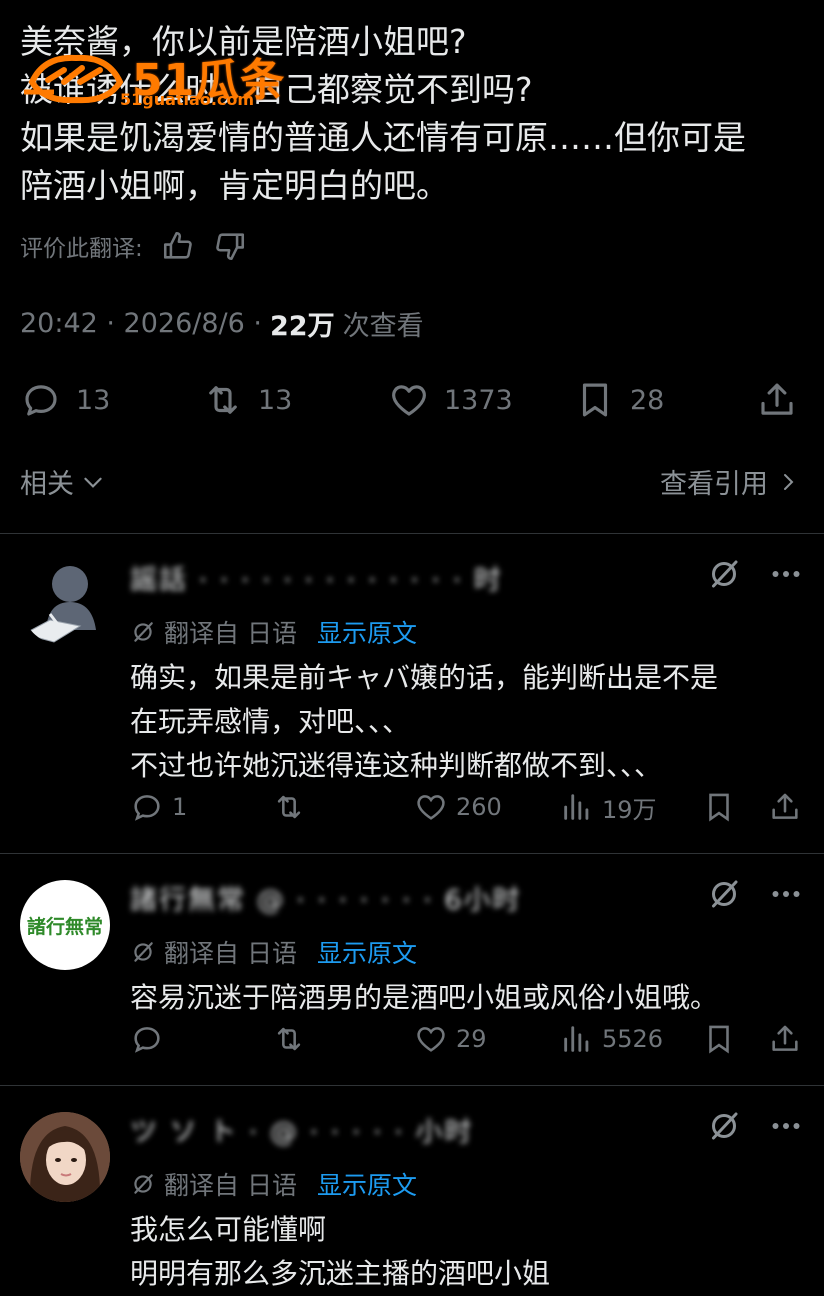 This screenshot has height=1296, width=824. What do you see at coordinates (302, 326) in the screenshot?
I see `post-views: 22万` at bounding box center [302, 326].